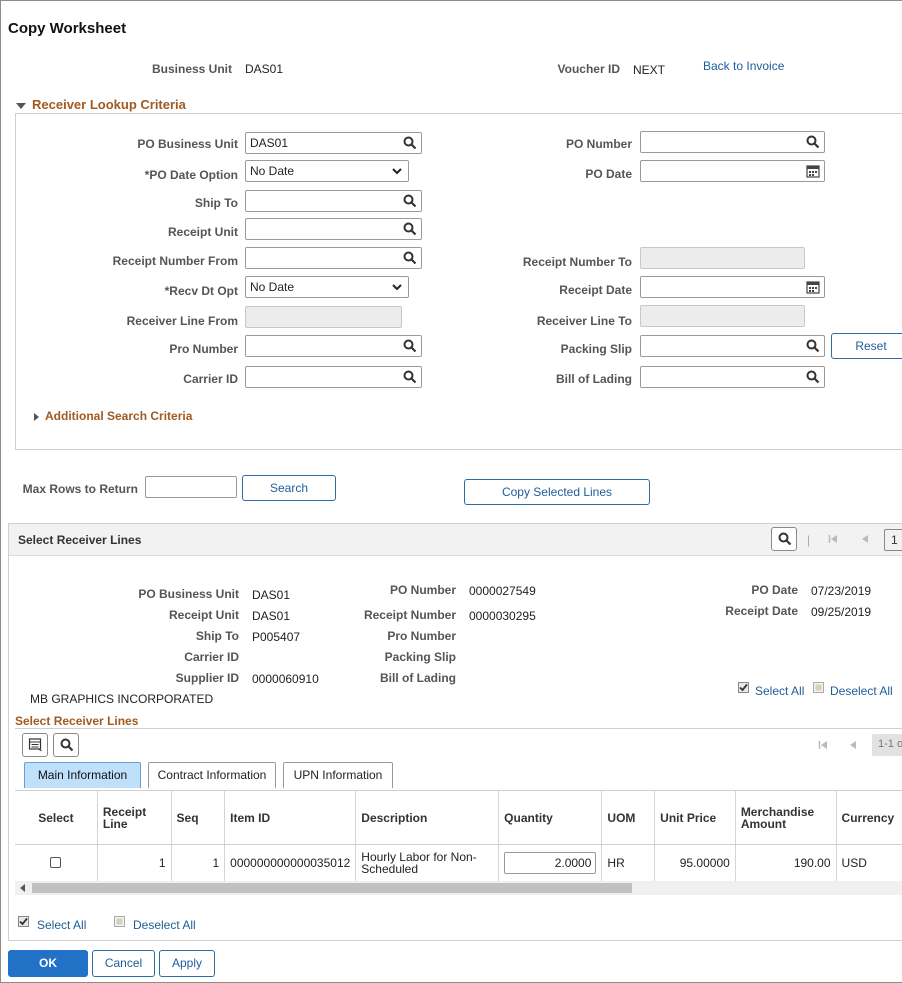 The width and height of the screenshot is (902, 983). What do you see at coordinates (584, 321) in the screenshot?
I see `receiver-line-to-label: Receiver Line To` at bounding box center [584, 321].